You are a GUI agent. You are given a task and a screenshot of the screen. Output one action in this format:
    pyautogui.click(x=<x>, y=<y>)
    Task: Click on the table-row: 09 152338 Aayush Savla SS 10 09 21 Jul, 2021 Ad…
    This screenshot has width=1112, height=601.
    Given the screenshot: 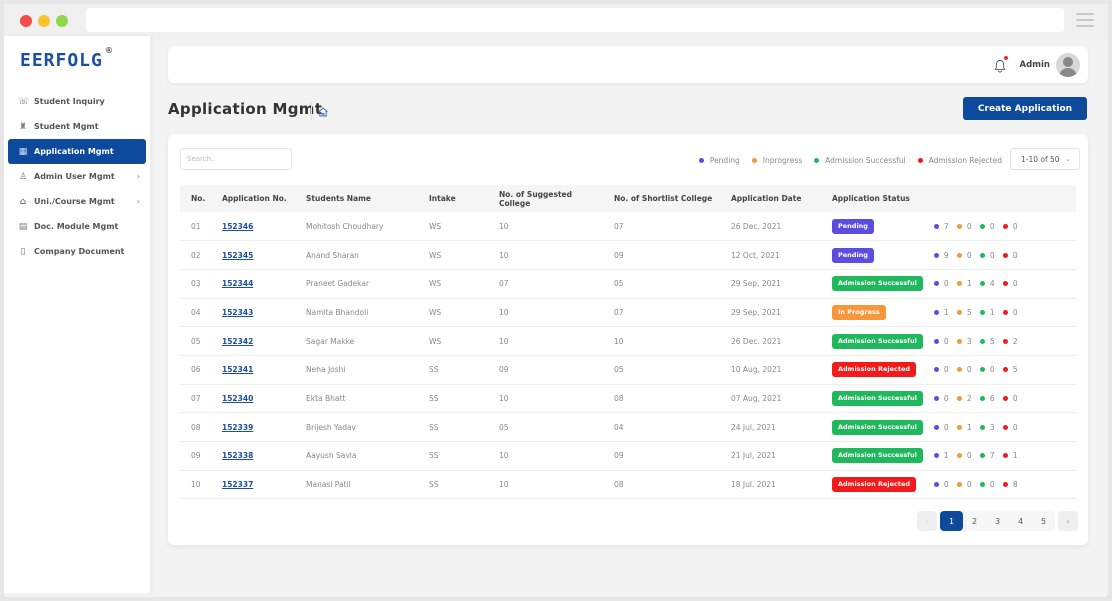 What is the action you would take?
    pyautogui.click(x=628, y=456)
    